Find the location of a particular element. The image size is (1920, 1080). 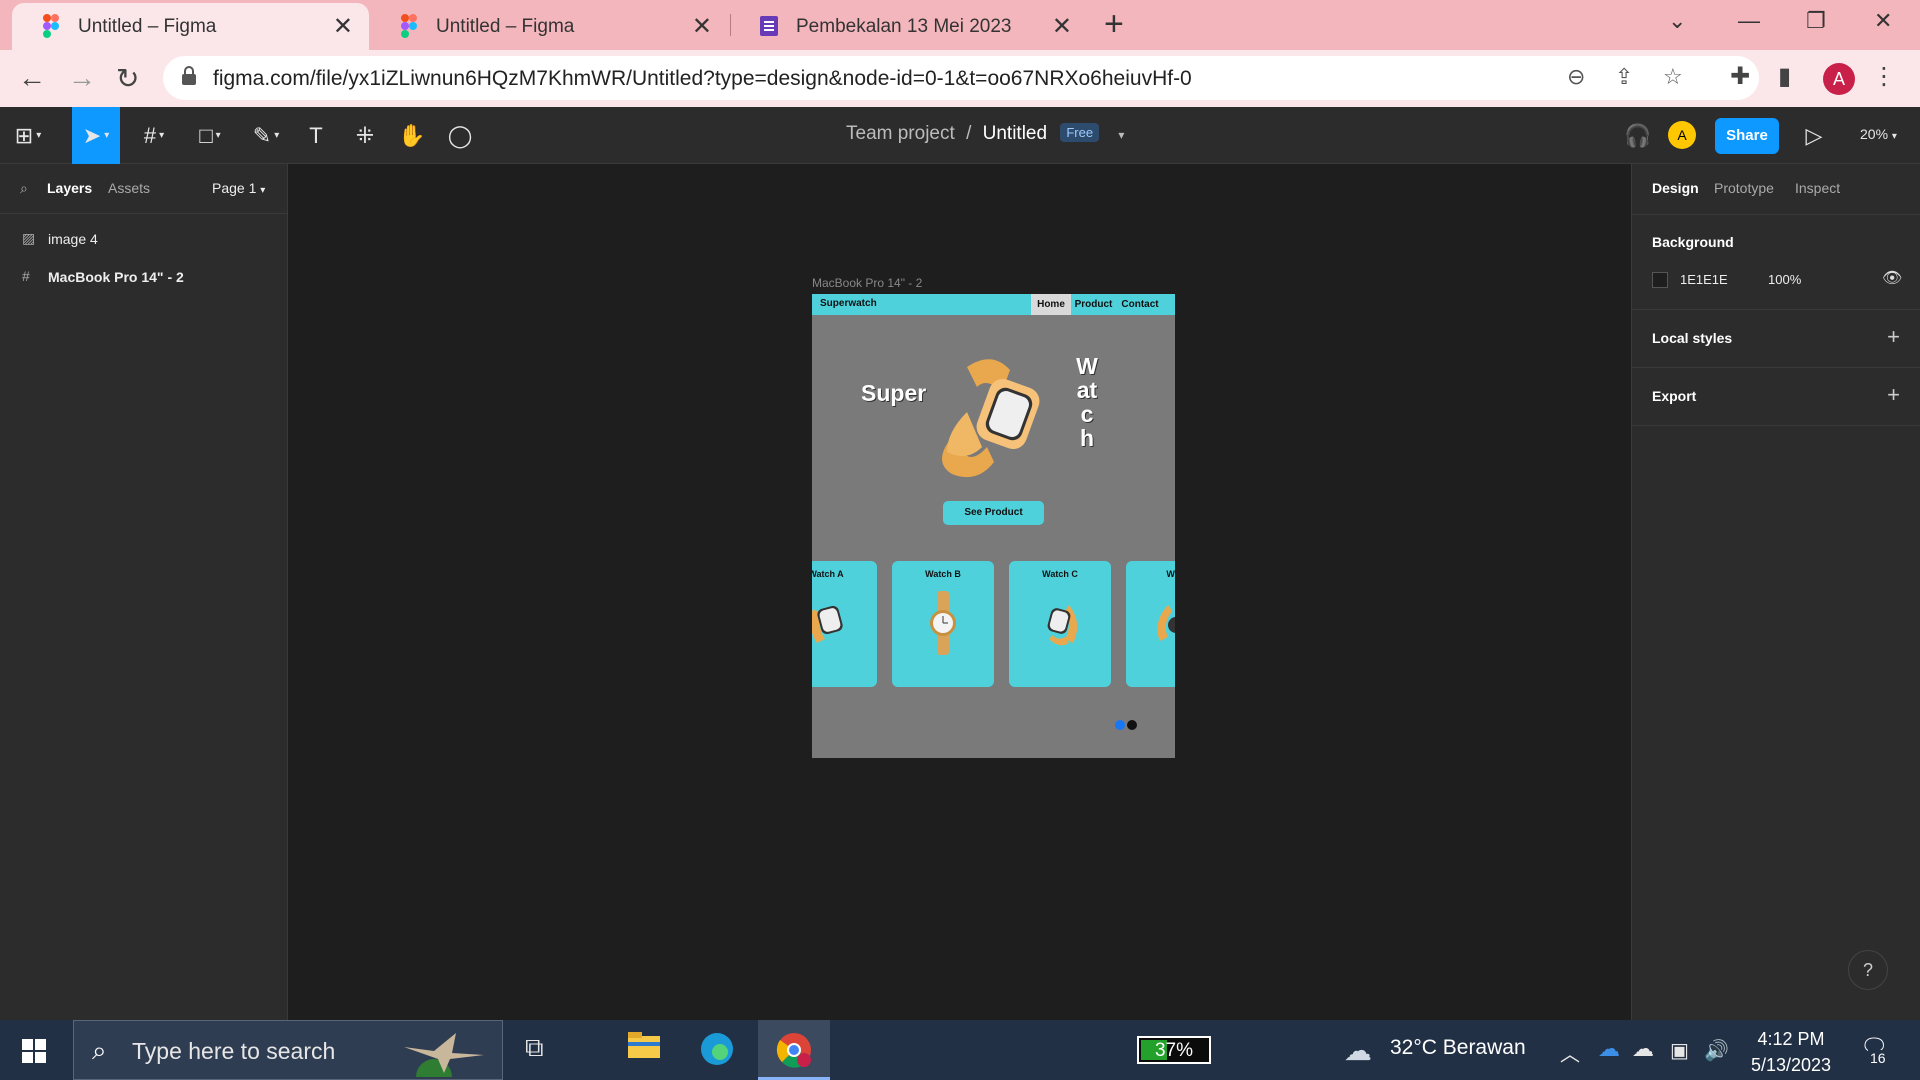

chrome-taskbar-button is located at coordinates (794, 1050).